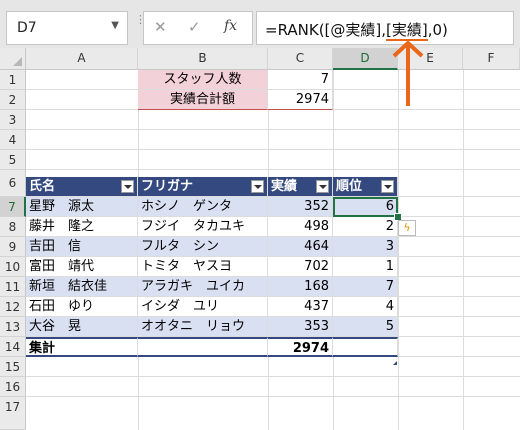 The width and height of the screenshot is (520, 430). I want to click on table-cell-results: 437, so click(300, 307).